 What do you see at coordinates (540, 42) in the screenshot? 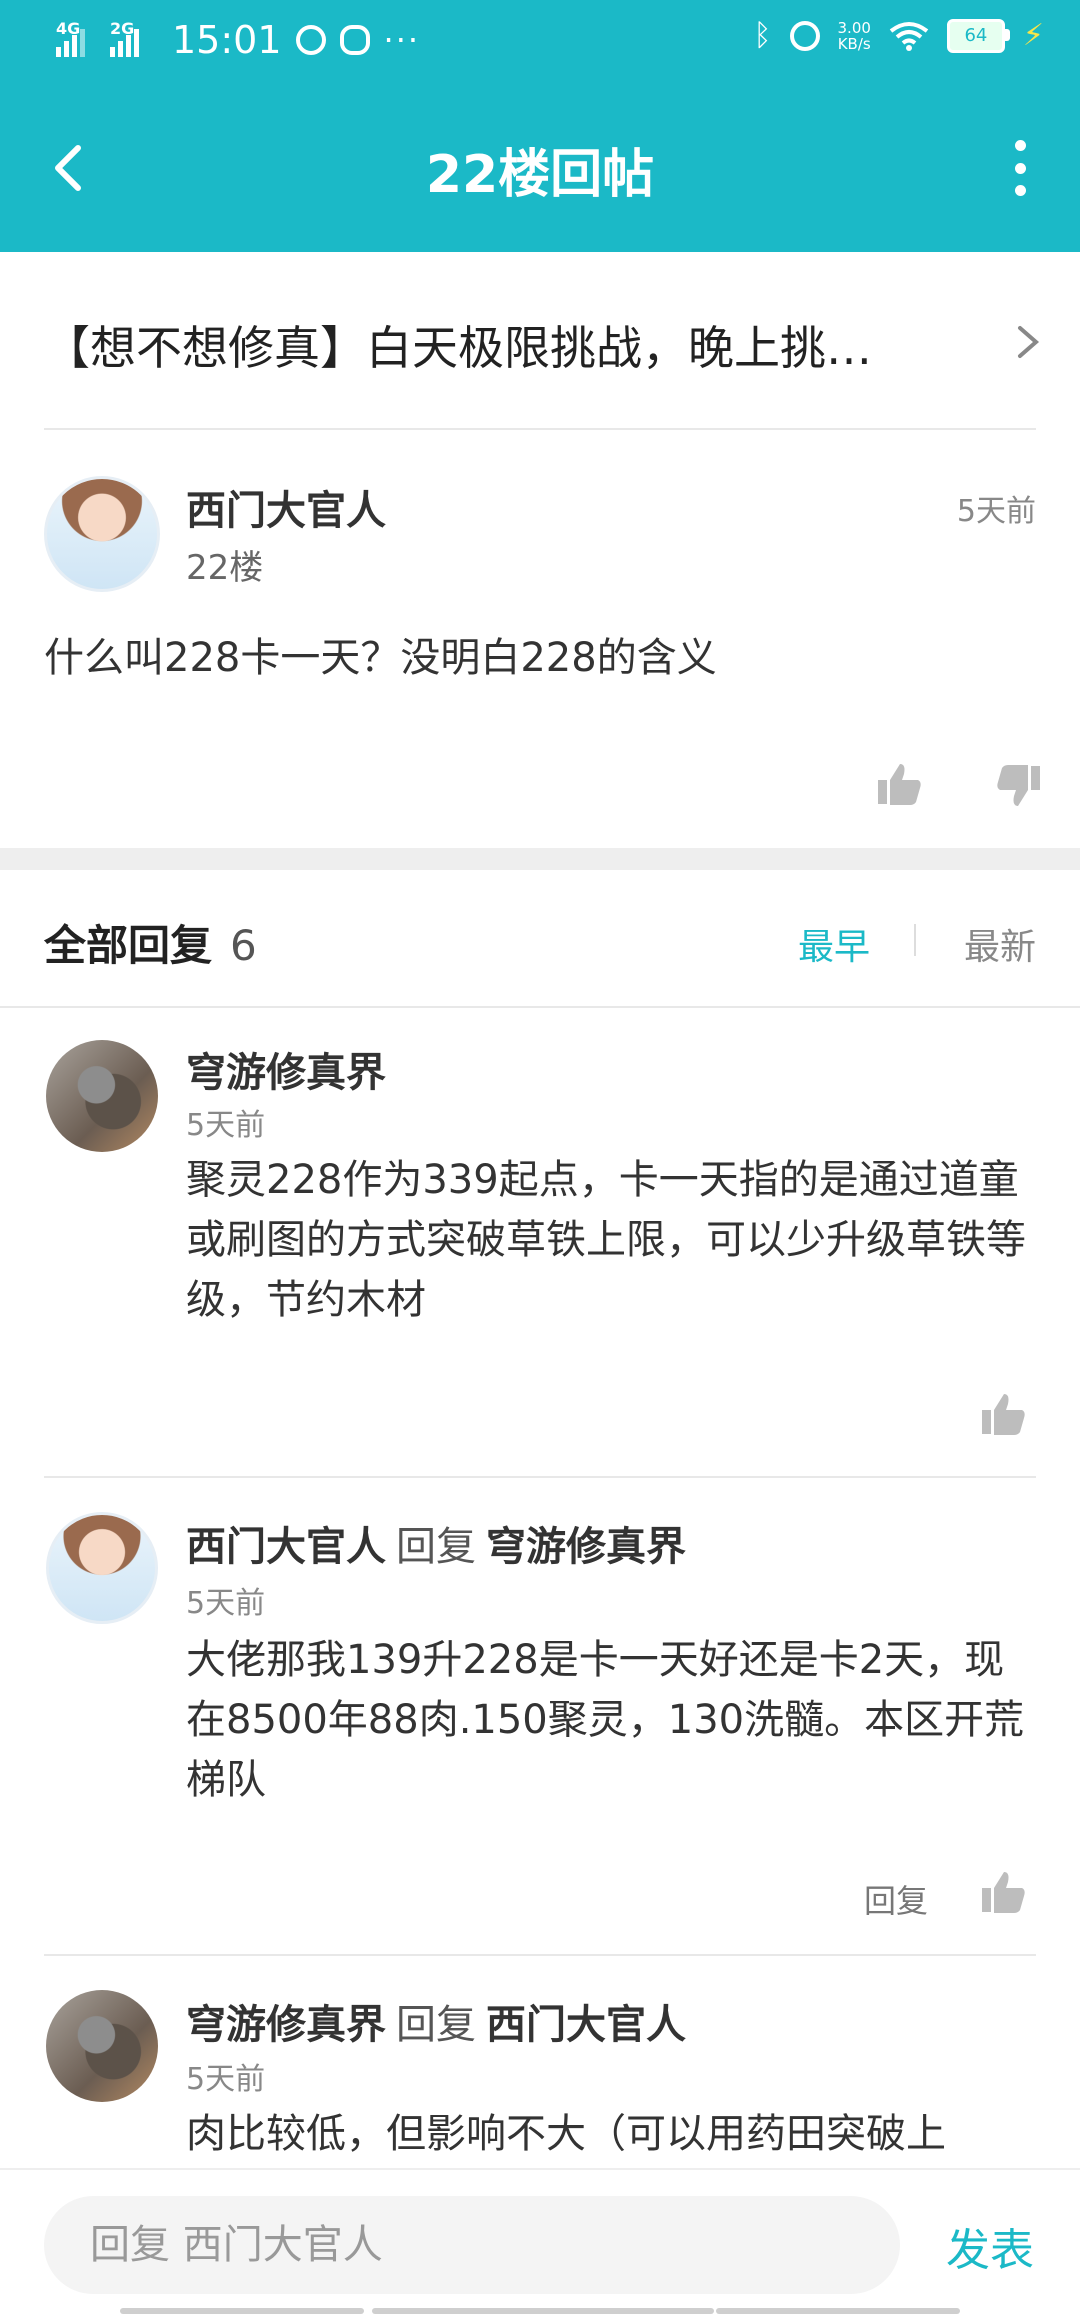
I see `status-bar: 4G 2G 15:01 ··· ᛒ 3.00 KB/s 64 ⚡` at bounding box center [540, 42].